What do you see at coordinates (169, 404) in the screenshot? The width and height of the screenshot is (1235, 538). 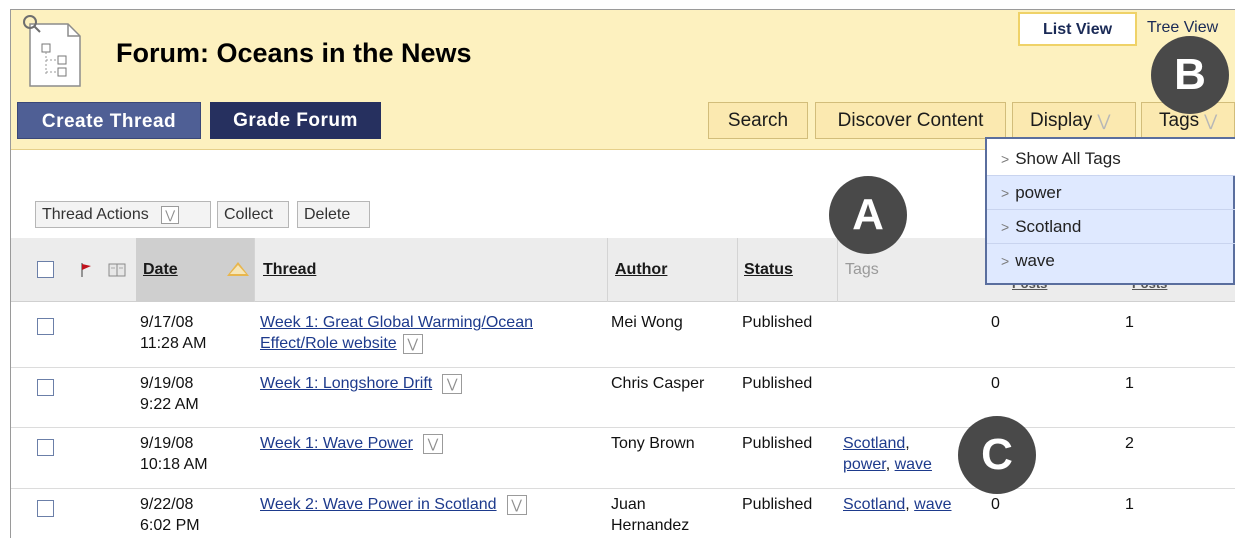 I see `row-time: 9:22 AM` at bounding box center [169, 404].